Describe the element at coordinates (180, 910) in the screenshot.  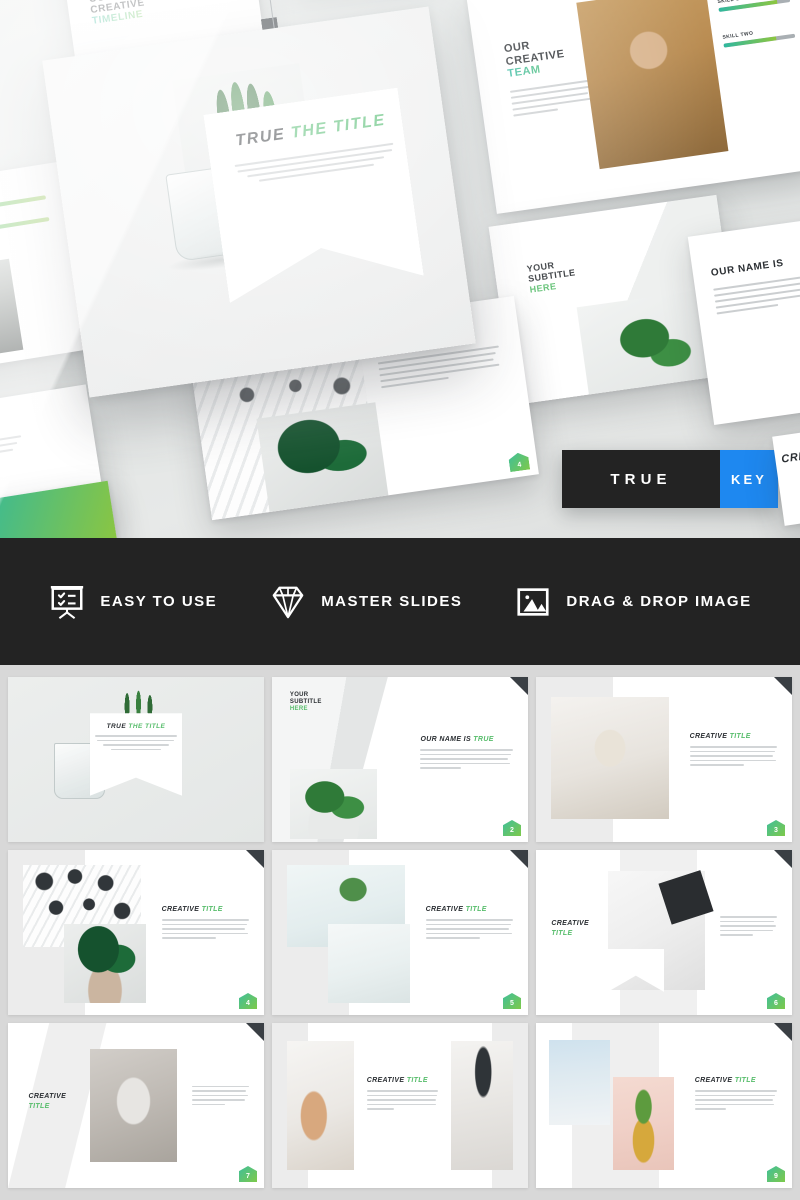
I see `thumb4-title-dark: CREATIVE` at that location.